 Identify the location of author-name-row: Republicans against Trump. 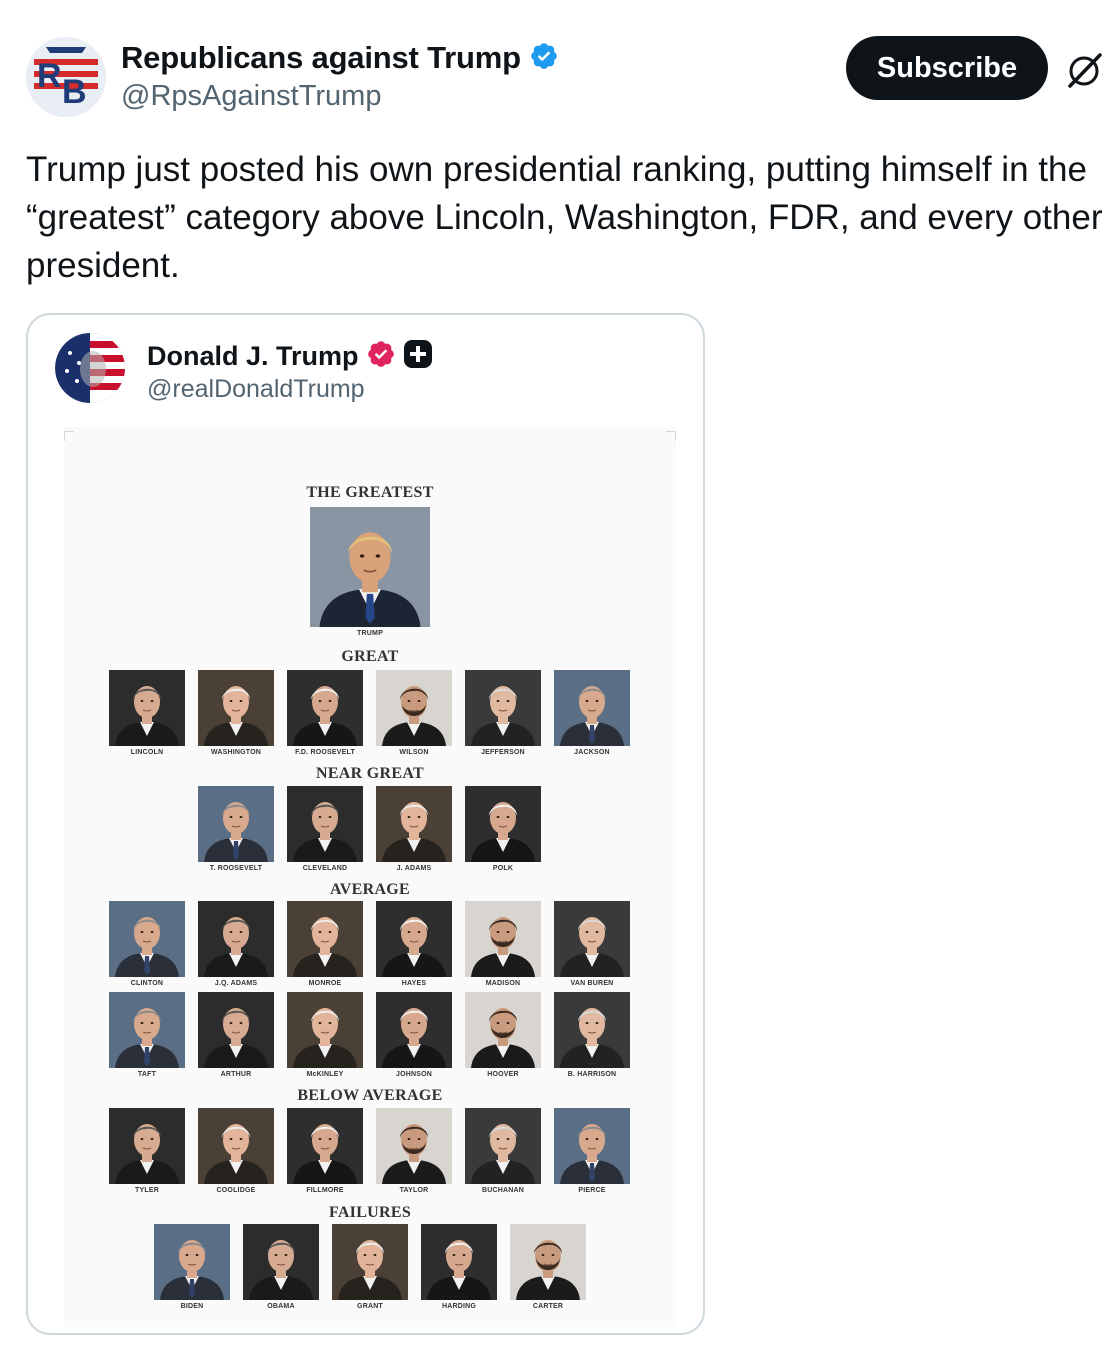
(340, 58).